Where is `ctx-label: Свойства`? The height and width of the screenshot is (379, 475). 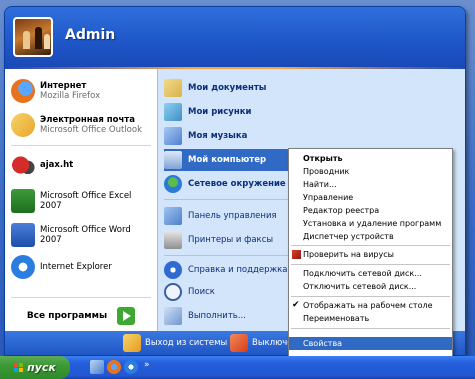 ctx-label: Свойства is located at coordinates (323, 343).